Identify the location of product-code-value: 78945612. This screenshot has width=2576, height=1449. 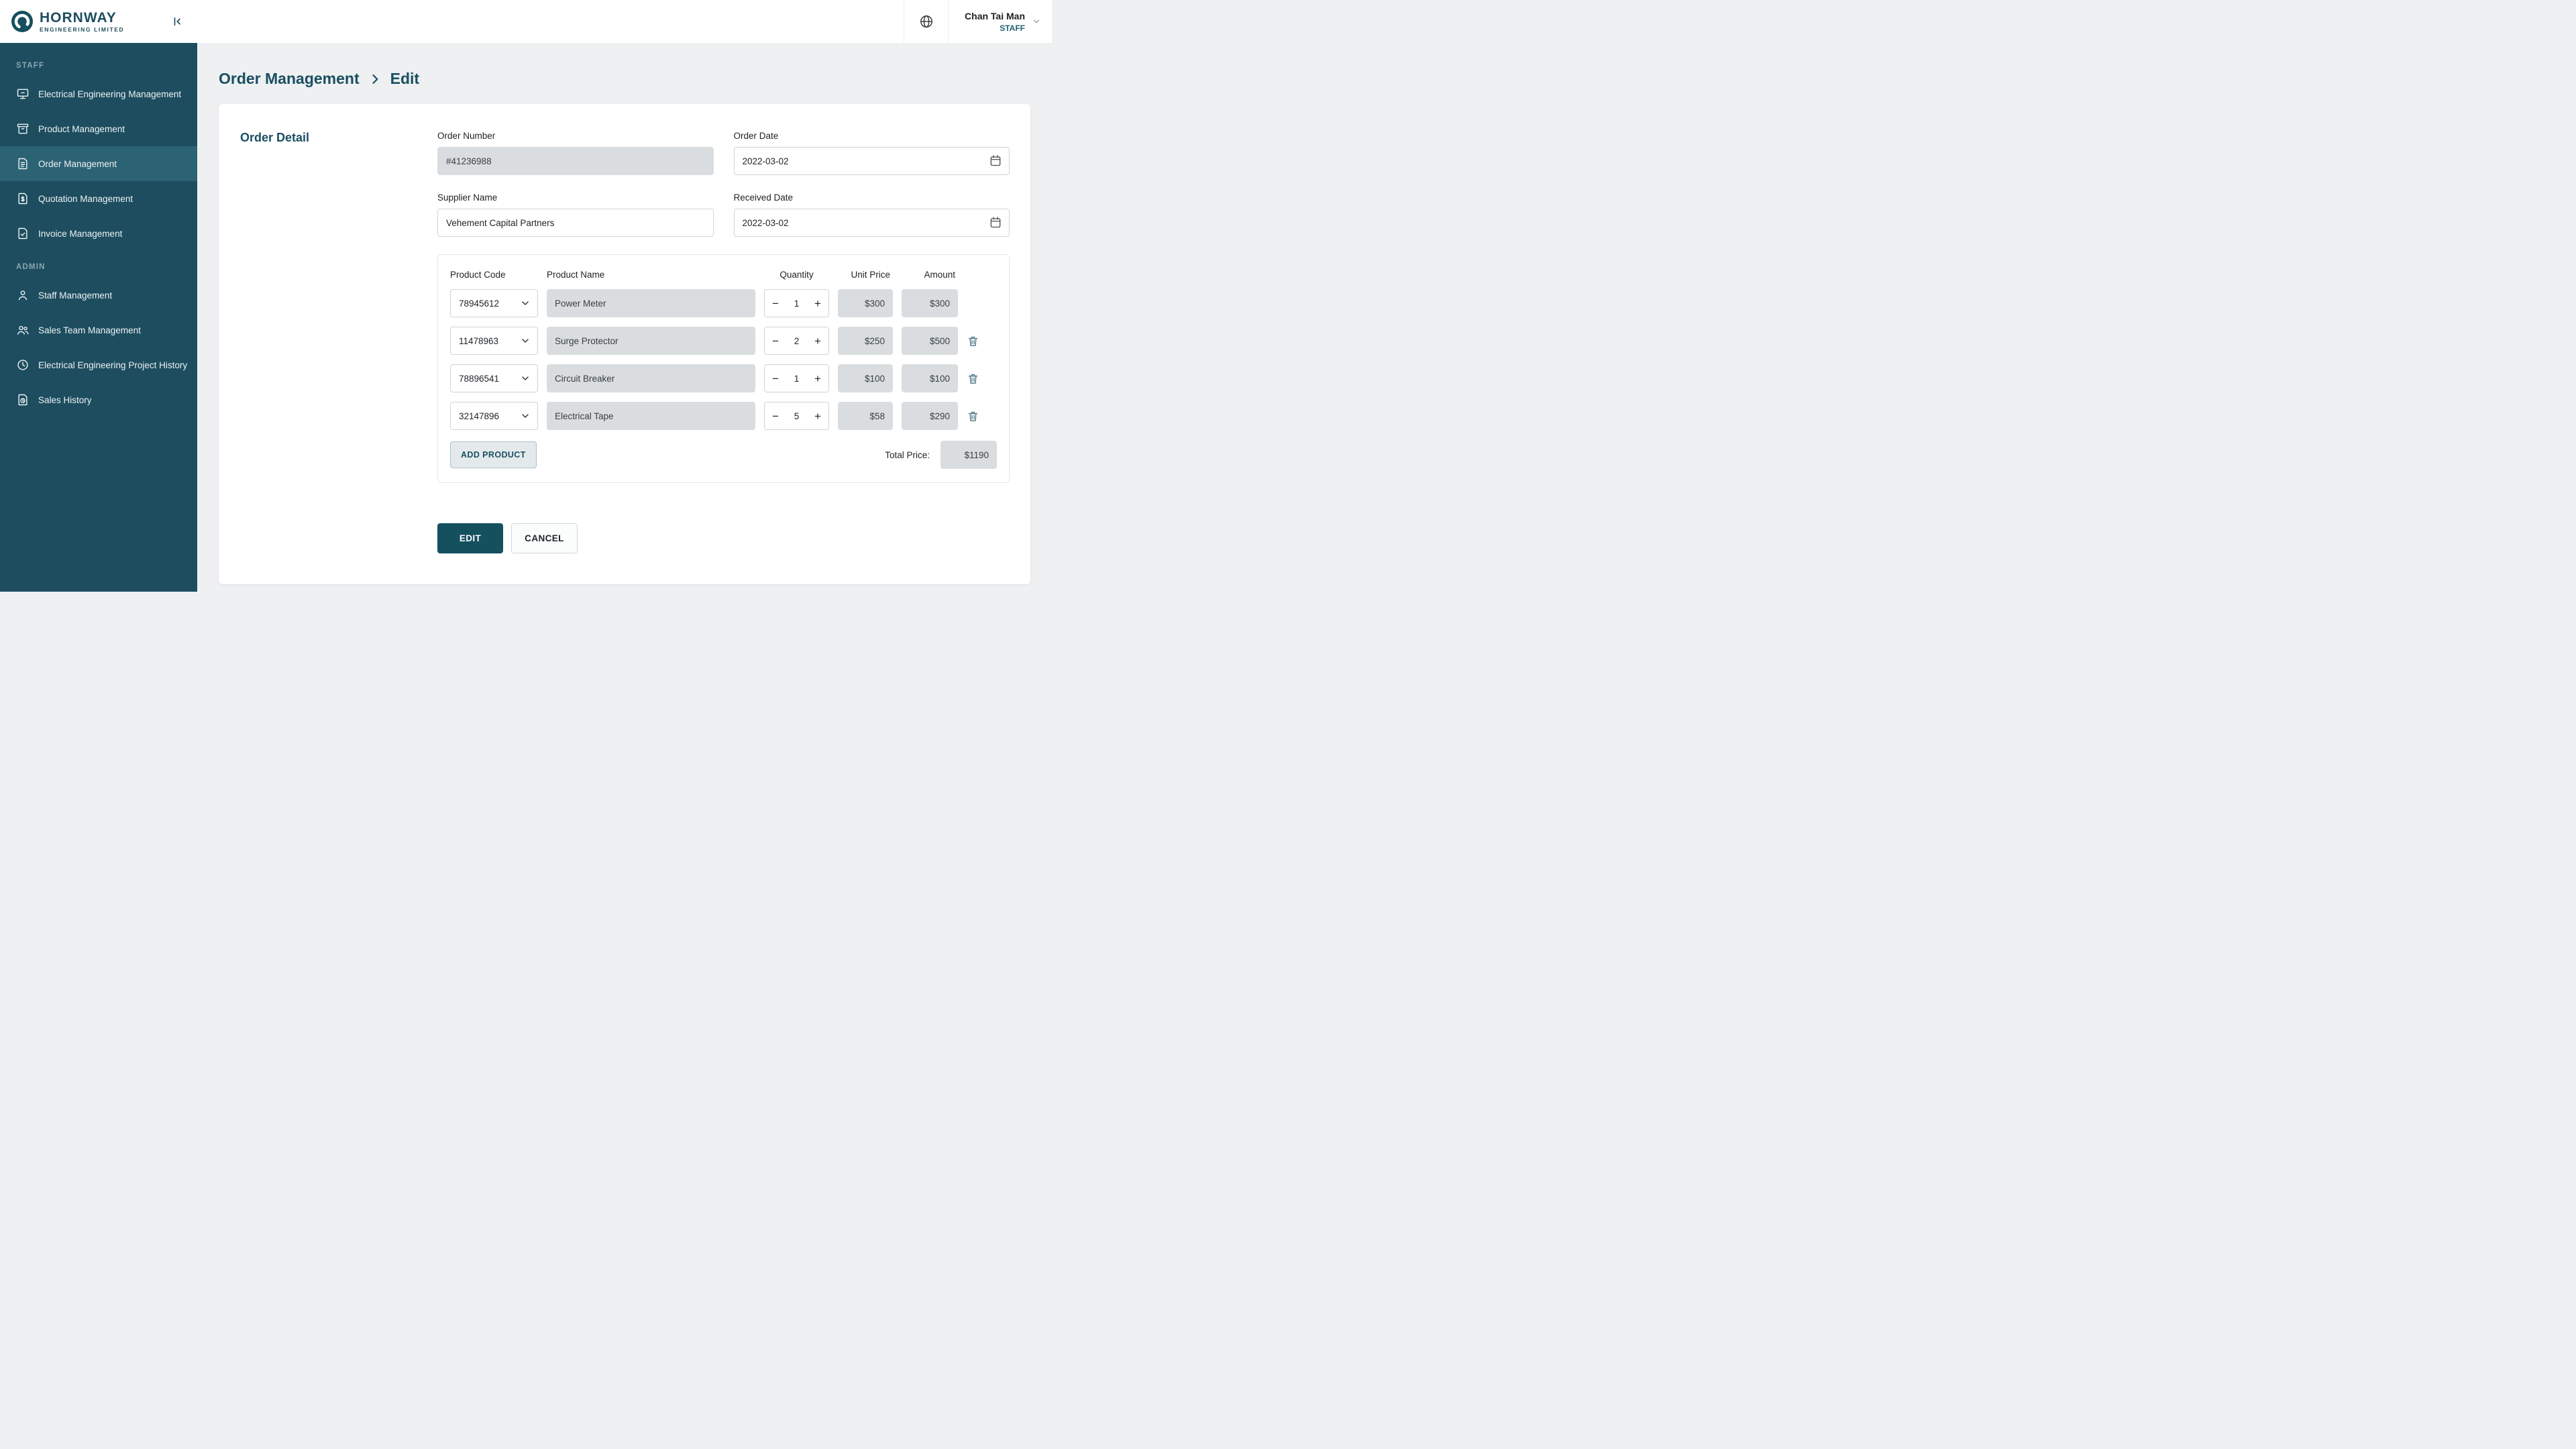
(479, 303).